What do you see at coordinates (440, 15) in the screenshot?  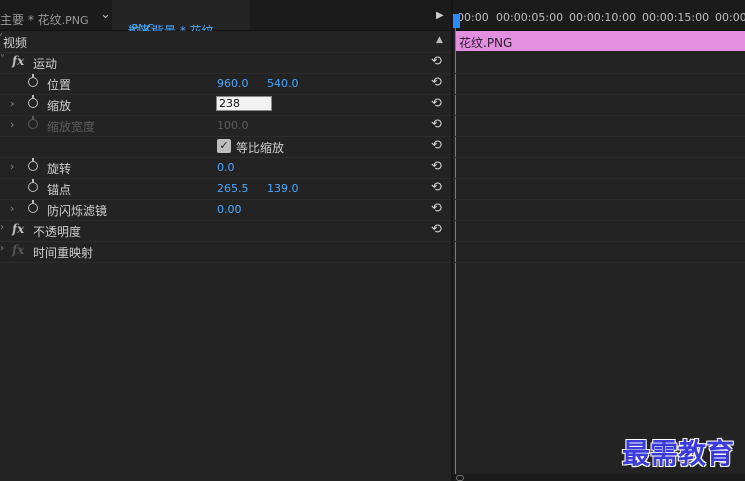 I see `play-arrow-icon: ▶` at bounding box center [440, 15].